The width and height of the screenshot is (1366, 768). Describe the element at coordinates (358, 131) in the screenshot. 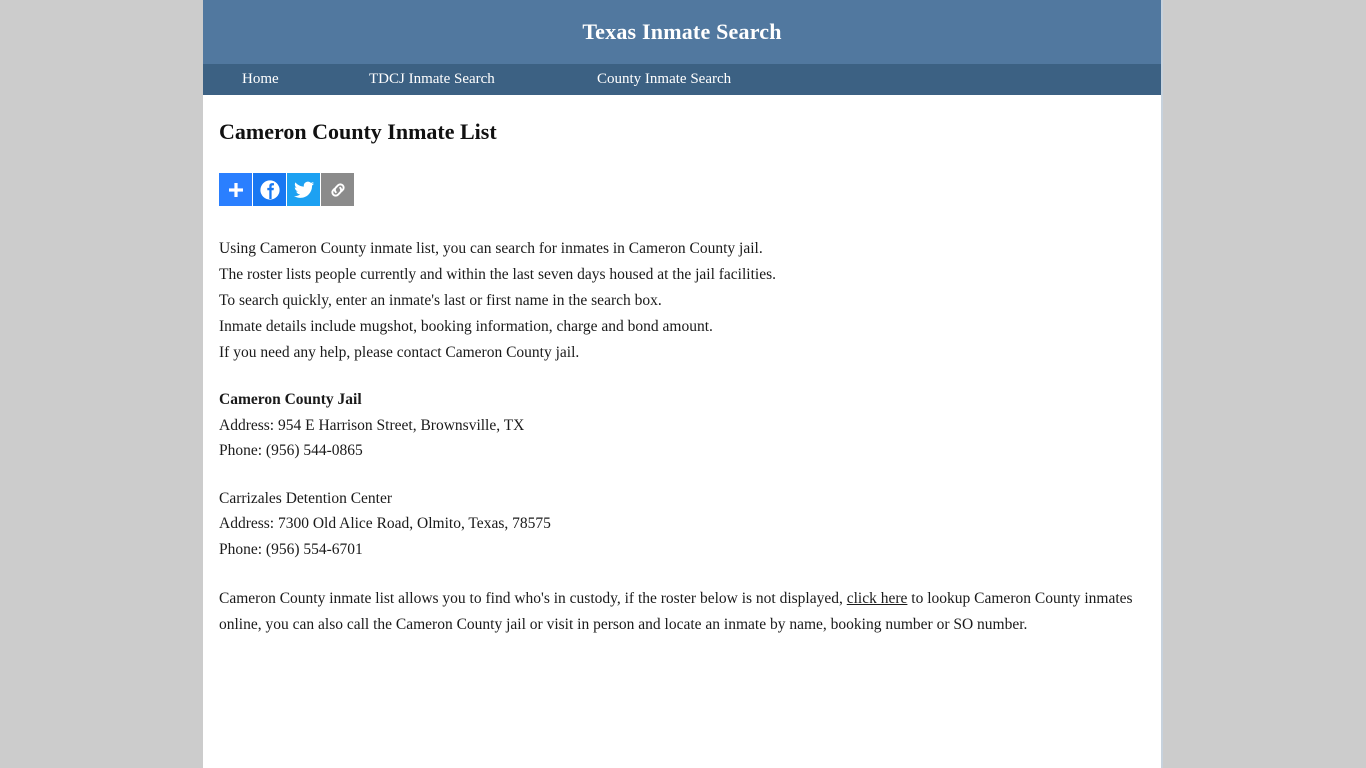

I see `page-title: Cameron County Inmate List` at that location.